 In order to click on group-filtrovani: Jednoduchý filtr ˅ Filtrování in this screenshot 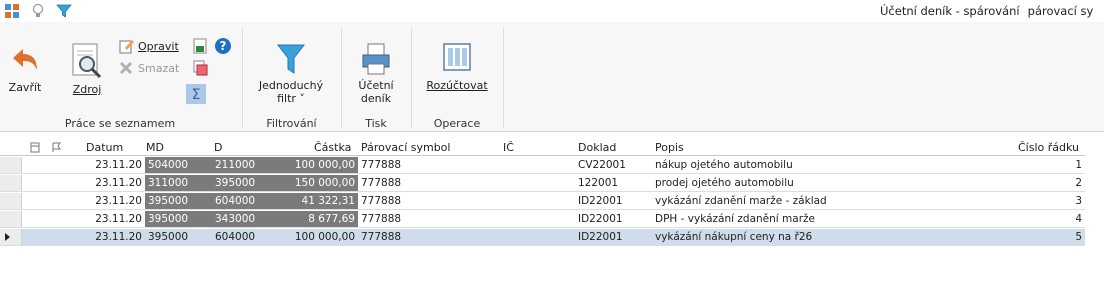, I will do `click(291, 77)`.